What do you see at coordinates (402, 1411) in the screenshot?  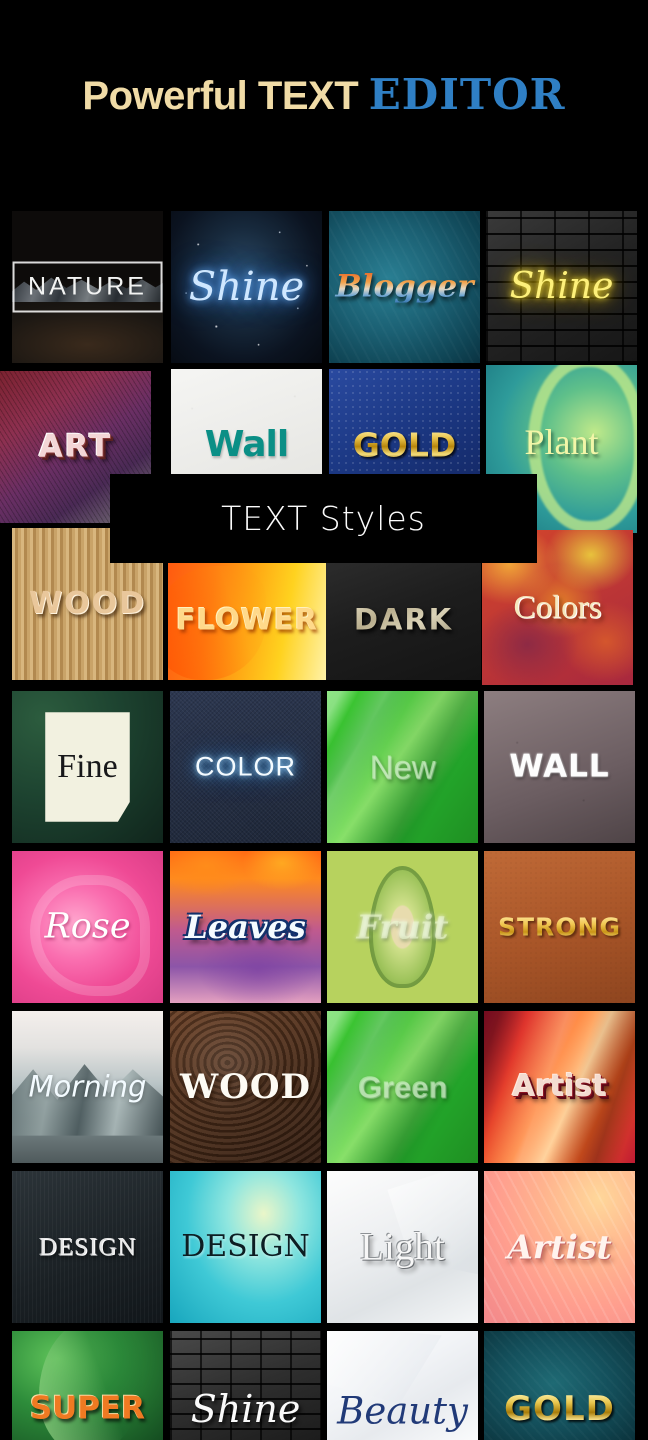 I see `style-tile-label: Beauty` at bounding box center [402, 1411].